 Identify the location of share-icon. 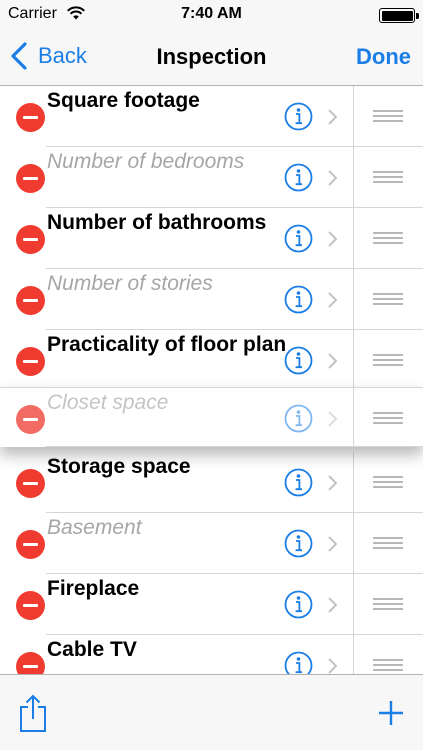
(33, 713).